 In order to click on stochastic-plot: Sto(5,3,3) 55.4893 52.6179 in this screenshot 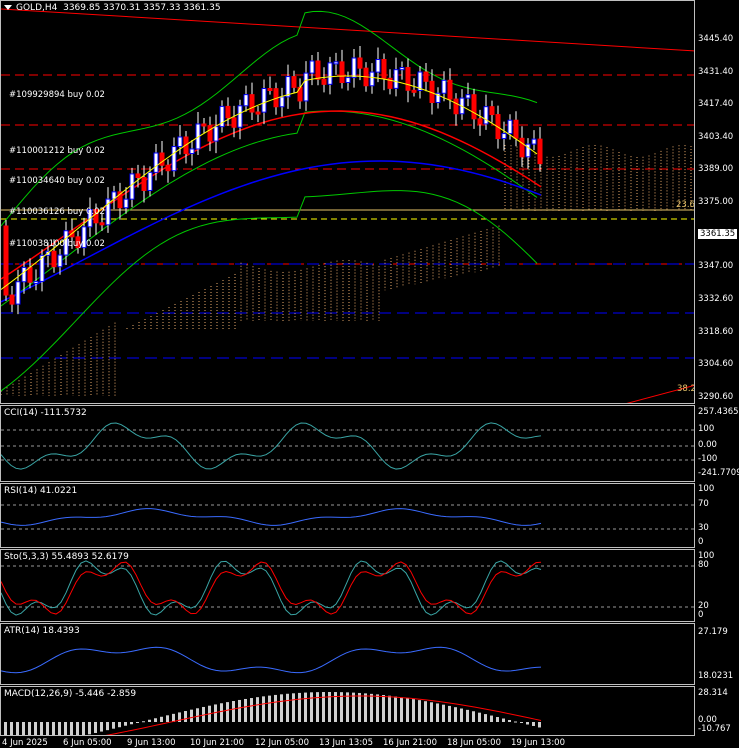, I will do `click(347, 585)`.